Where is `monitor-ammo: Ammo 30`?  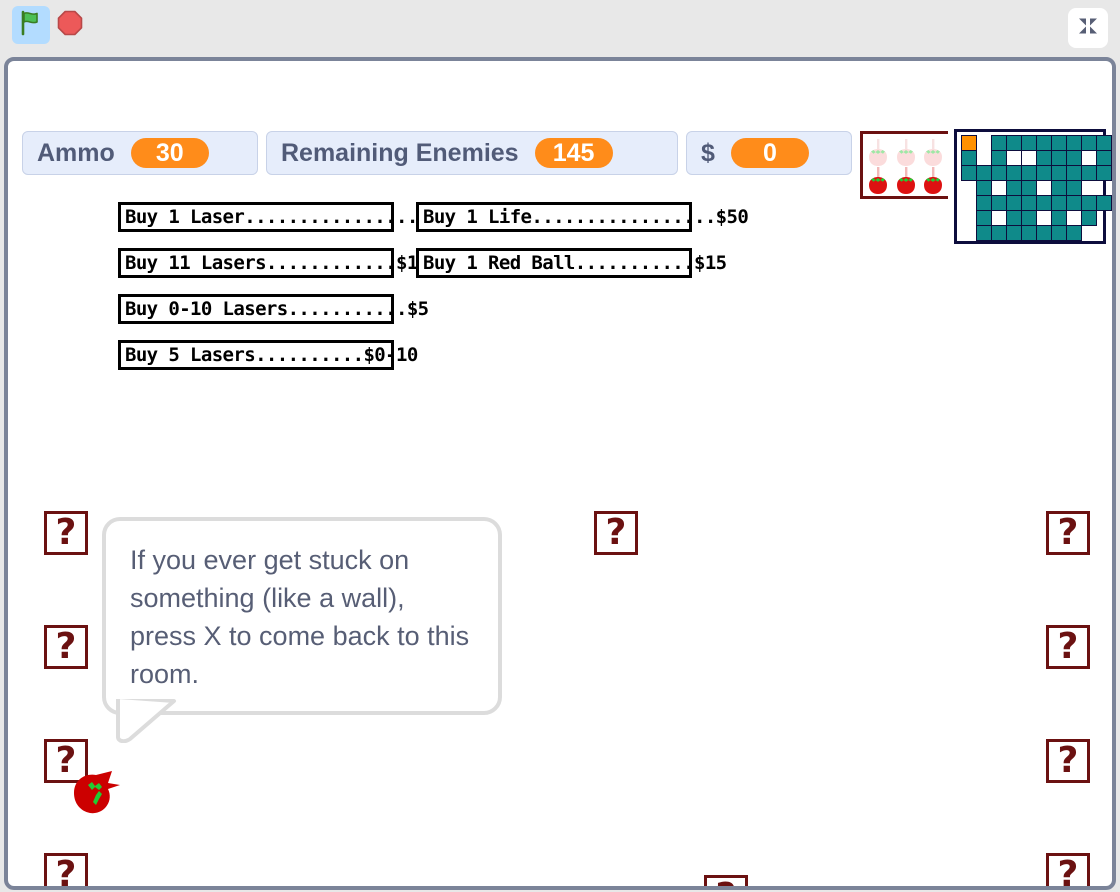
monitor-ammo: Ammo 30 is located at coordinates (140, 153).